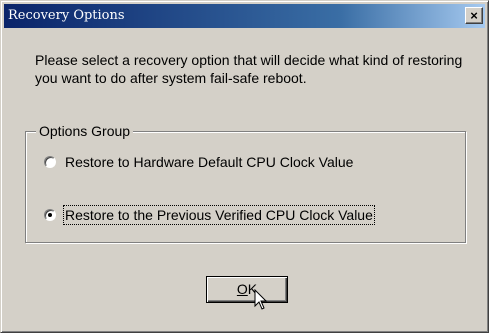  Describe the element at coordinates (242, 289) in the screenshot. I see `ok-button-mnemonic: O` at that location.